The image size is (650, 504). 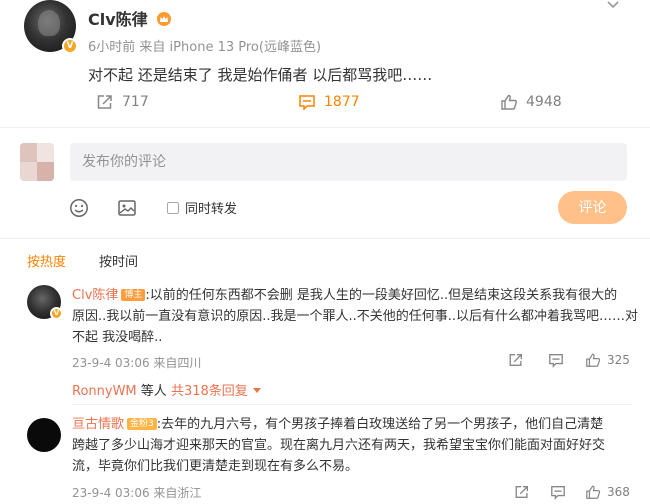 What do you see at coordinates (618, 360) in the screenshot?
I see `comment-like-count: 325` at bounding box center [618, 360].